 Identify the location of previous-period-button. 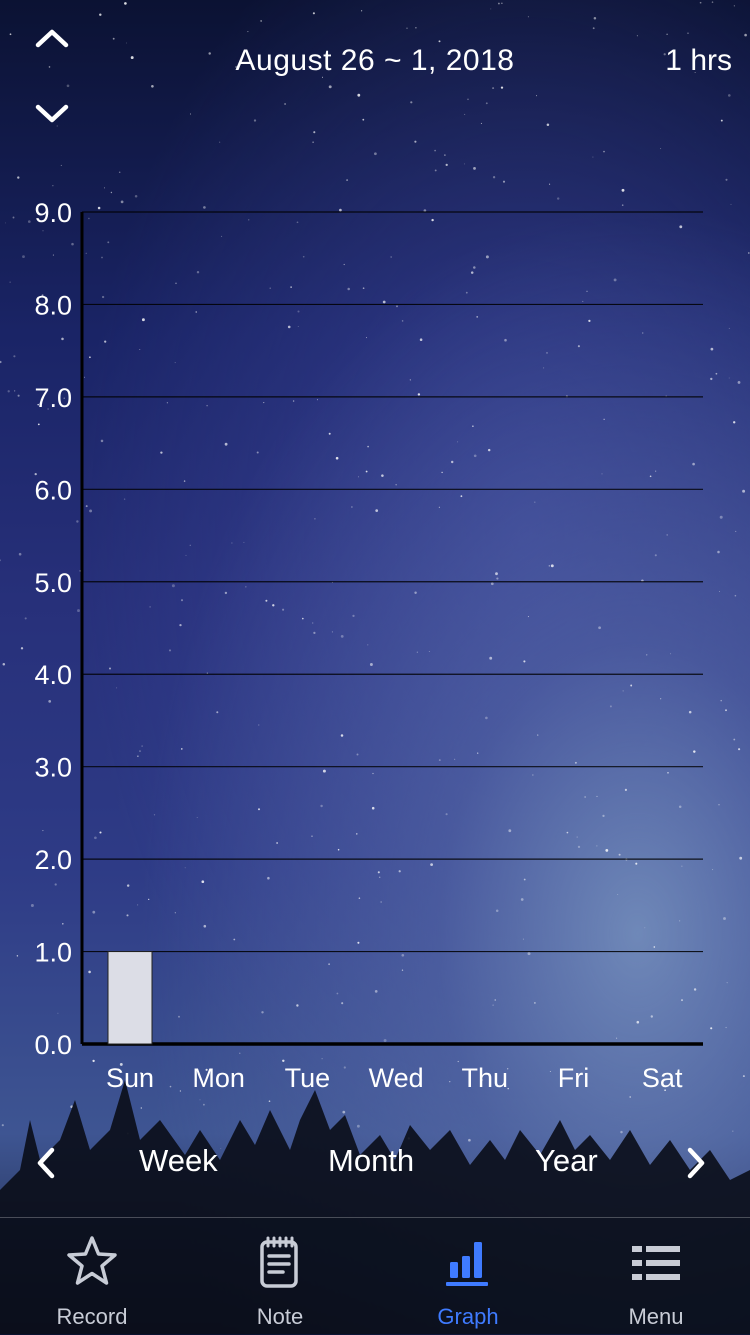
(52, 38).